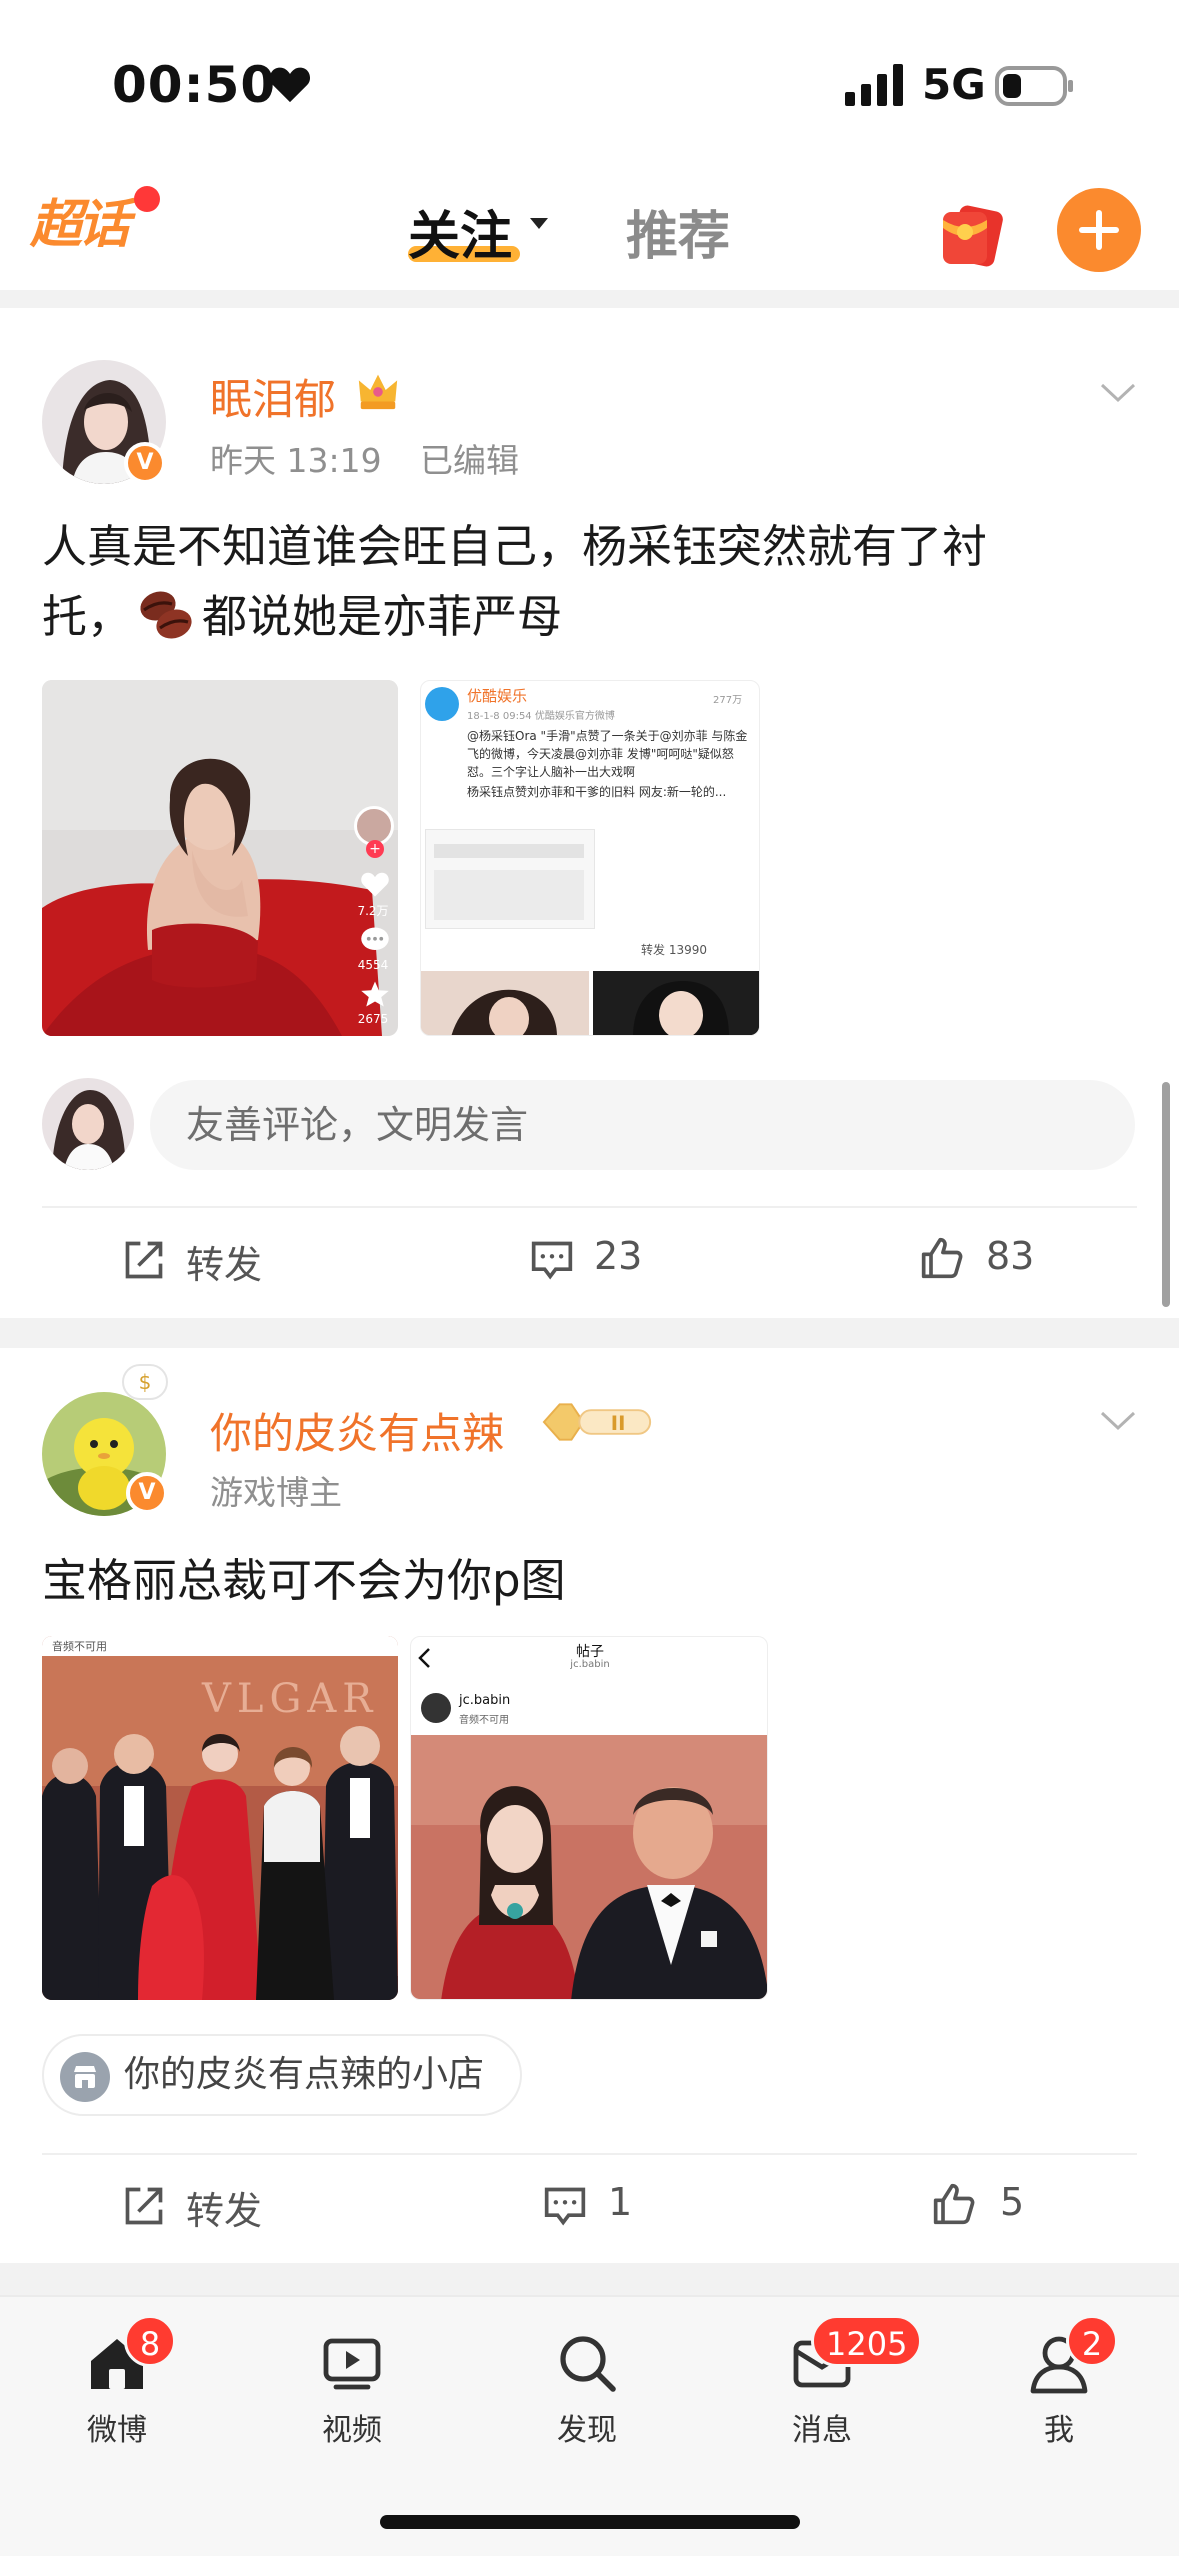 This screenshot has width=1179, height=2556. I want to click on post-text: 宝格丽总裁可不会为你p图, so click(304, 1580).